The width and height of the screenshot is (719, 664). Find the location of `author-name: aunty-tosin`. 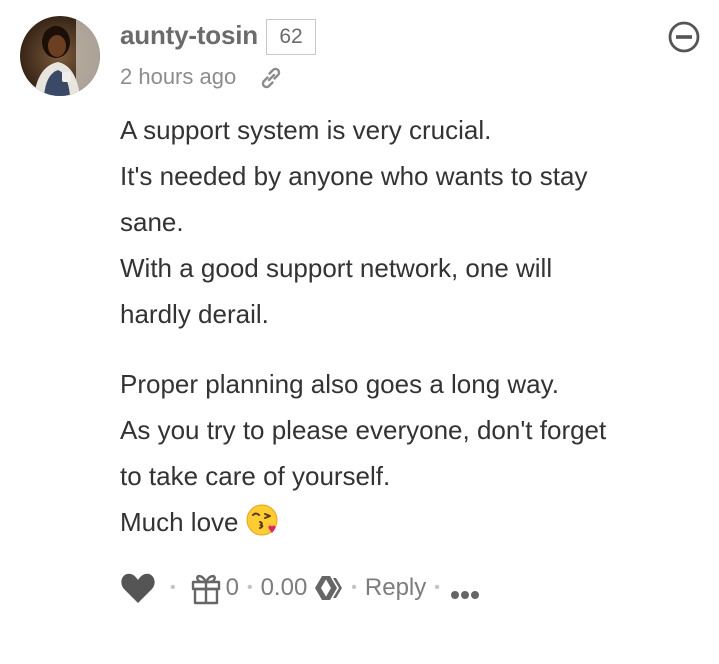

author-name: aunty-tosin is located at coordinates (189, 35).